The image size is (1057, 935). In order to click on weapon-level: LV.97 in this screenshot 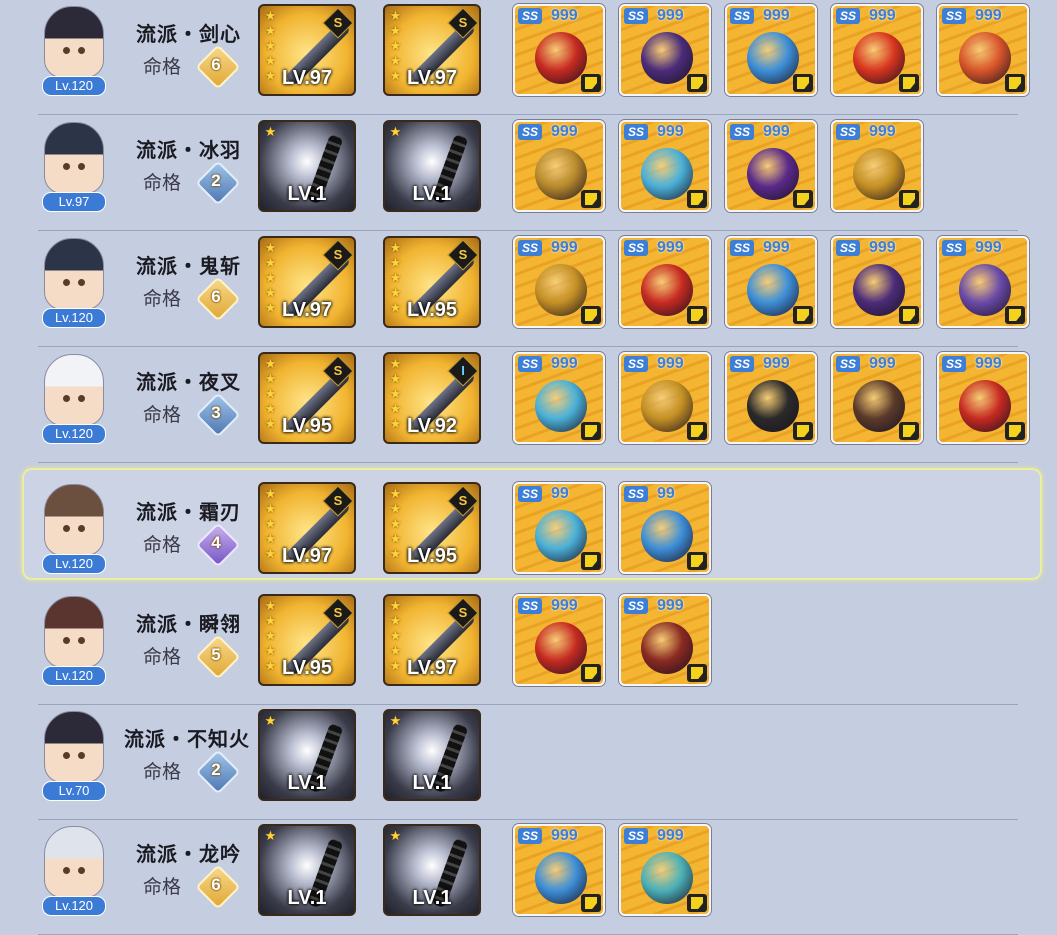, I will do `click(307, 78)`.